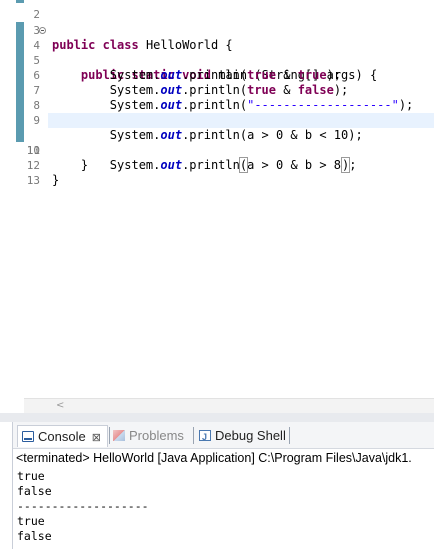 This screenshot has width=434, height=549. I want to click on current-line-highlight, so click(241, 120).